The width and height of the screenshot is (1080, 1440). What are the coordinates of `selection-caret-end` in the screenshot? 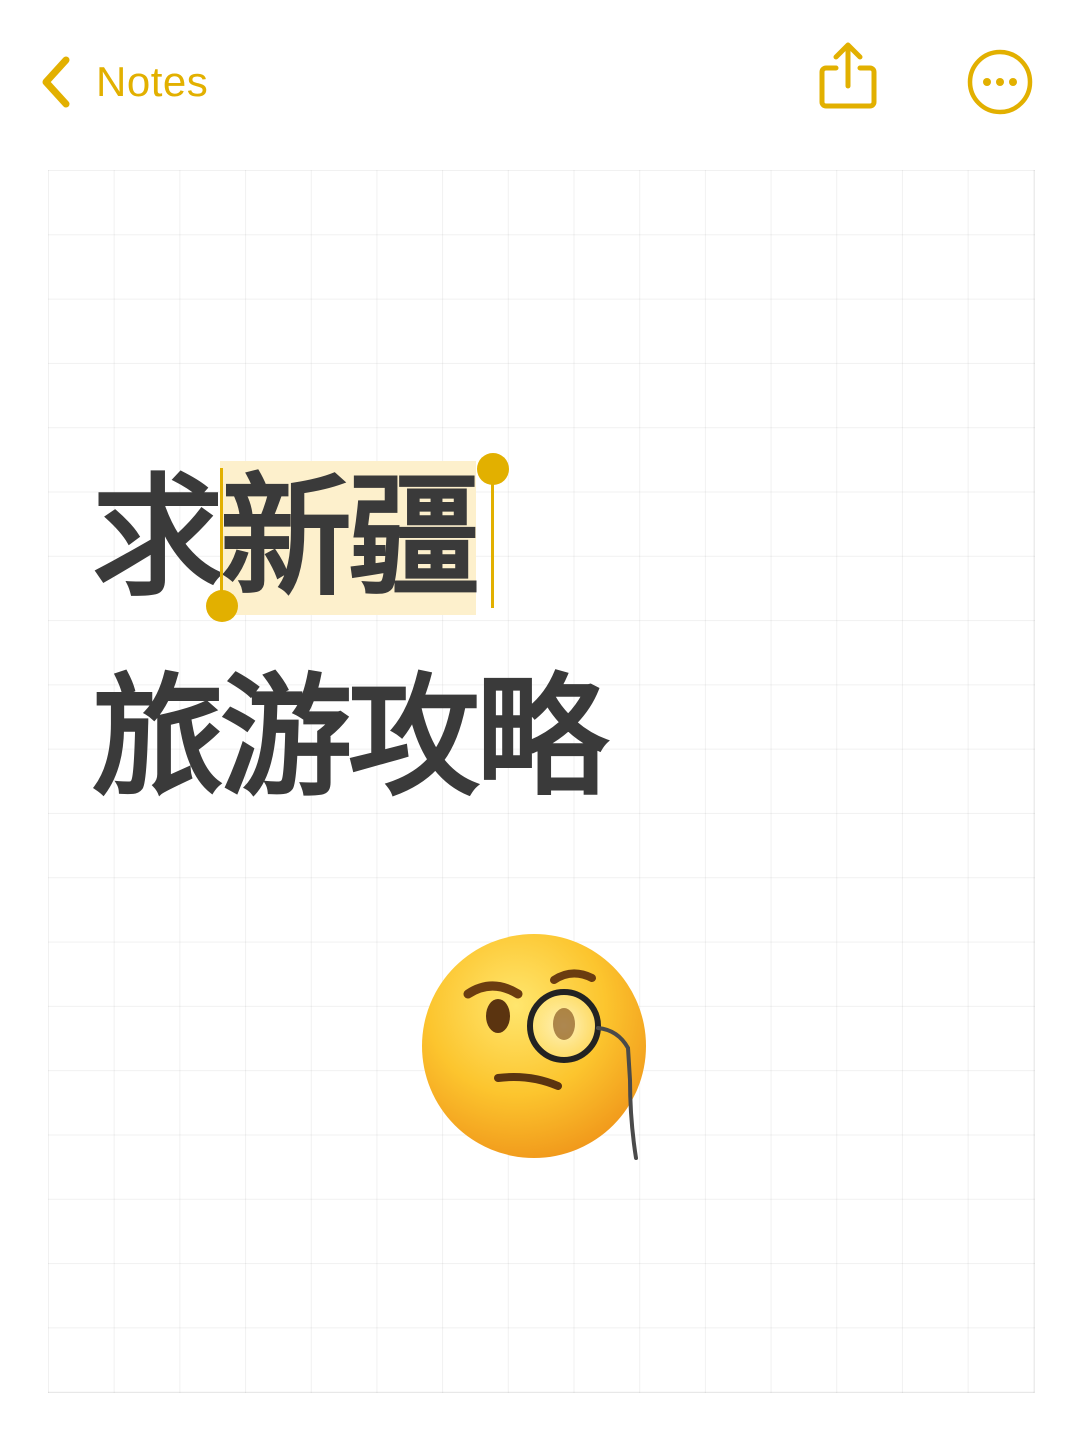 It's located at (492, 538).